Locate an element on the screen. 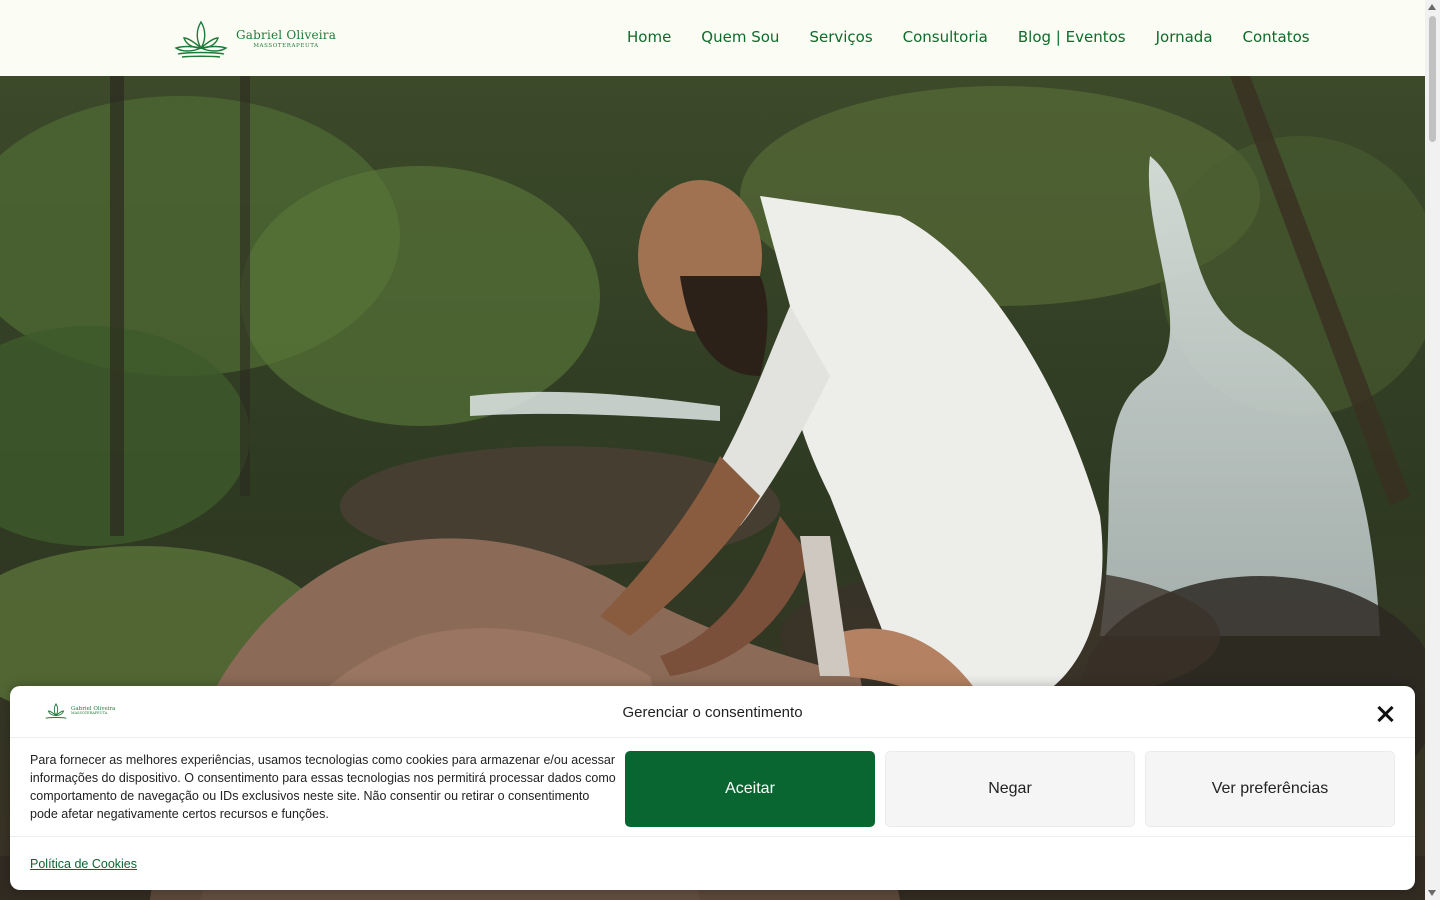 The width and height of the screenshot is (1440, 900). view-preferences-button: Ver preferências is located at coordinates (1270, 789).